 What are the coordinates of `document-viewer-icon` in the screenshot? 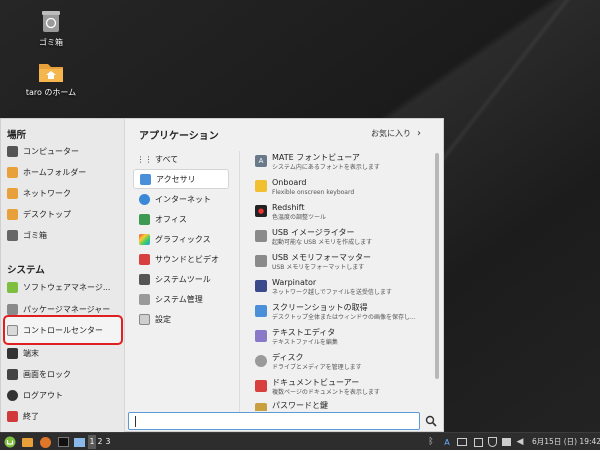 It's located at (261, 386).